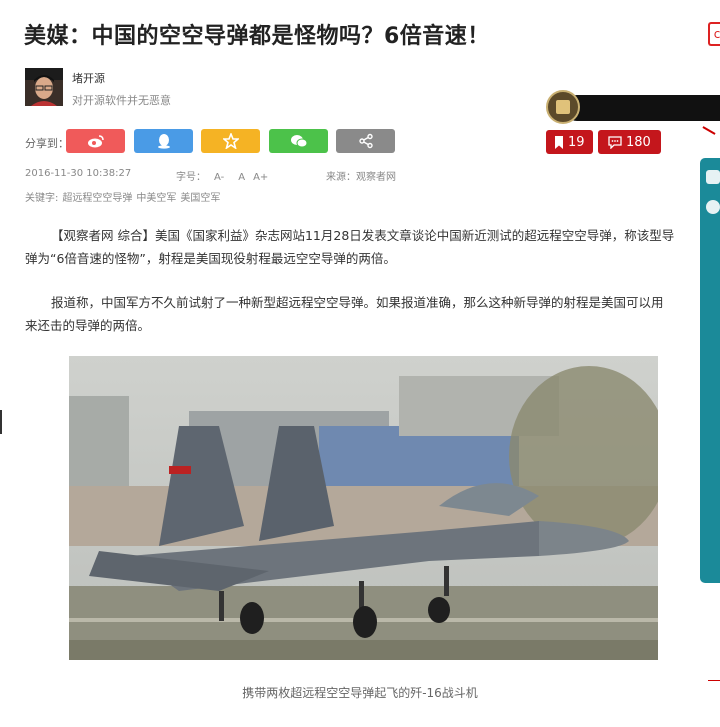 Image resolution: width=720 pixels, height=727 pixels. I want to click on floating-widget, so click(633, 108).